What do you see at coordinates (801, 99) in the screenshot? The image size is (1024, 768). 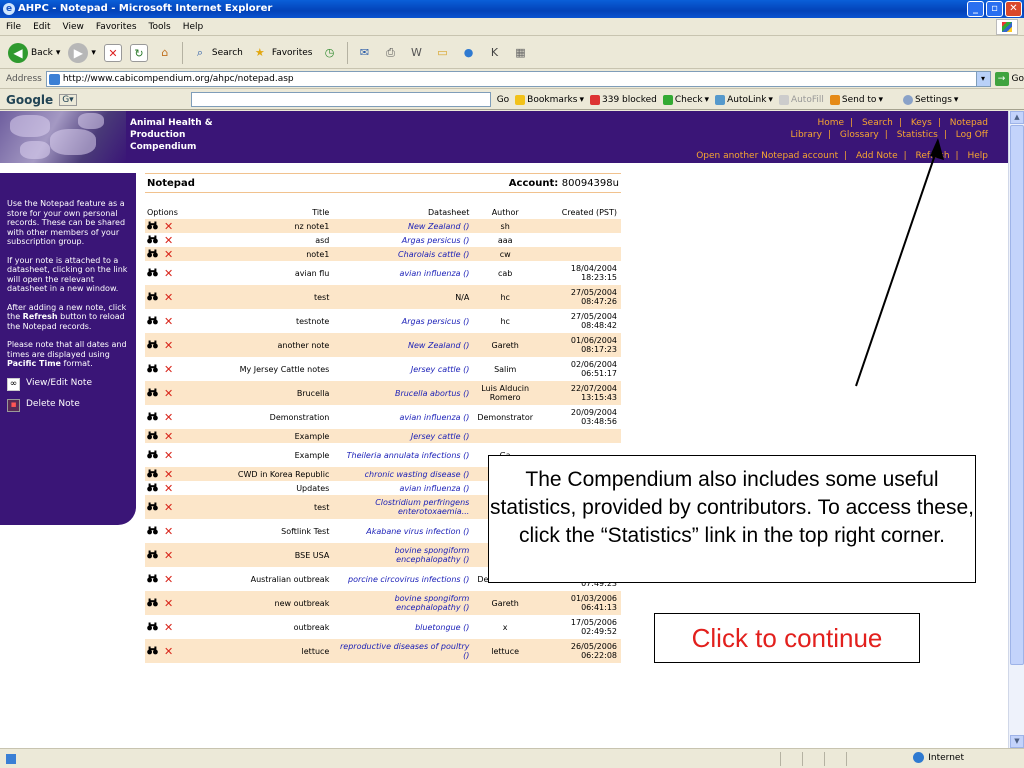 I see `autofill-button: AutoFill` at bounding box center [801, 99].